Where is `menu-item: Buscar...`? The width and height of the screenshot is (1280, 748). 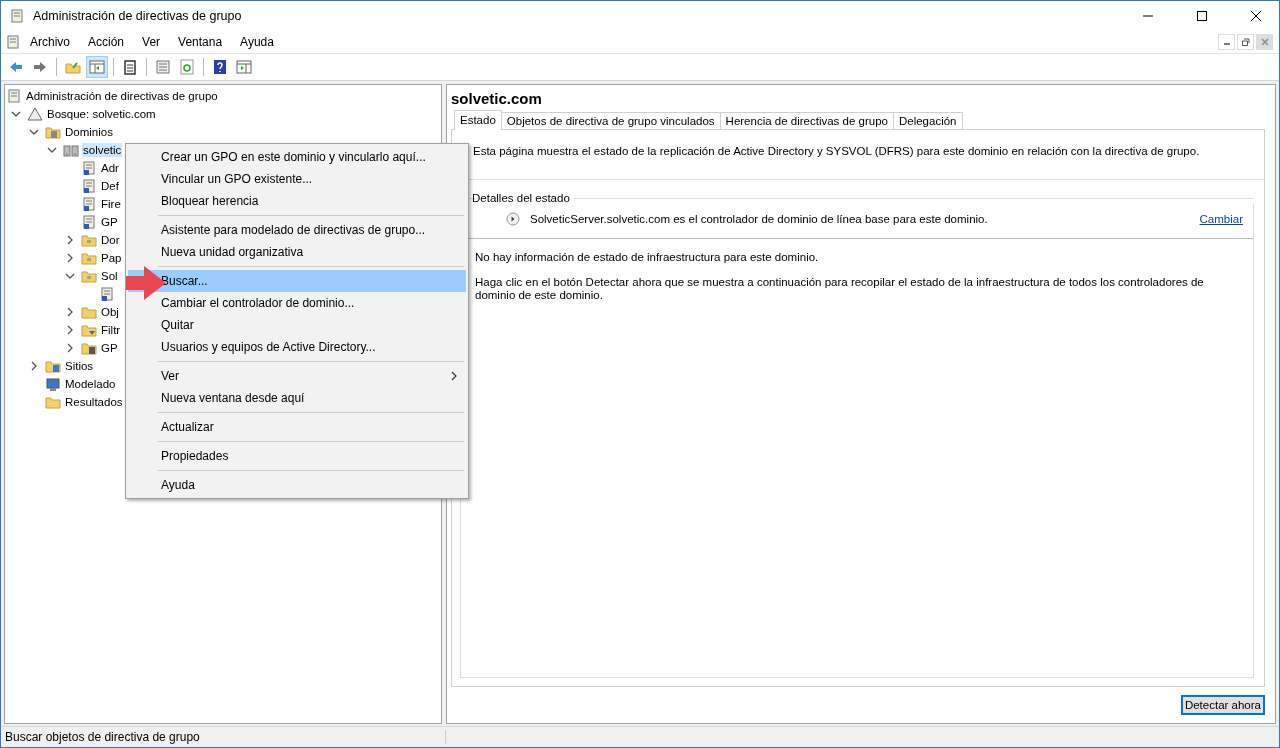
menu-item: Buscar... is located at coordinates (297, 281).